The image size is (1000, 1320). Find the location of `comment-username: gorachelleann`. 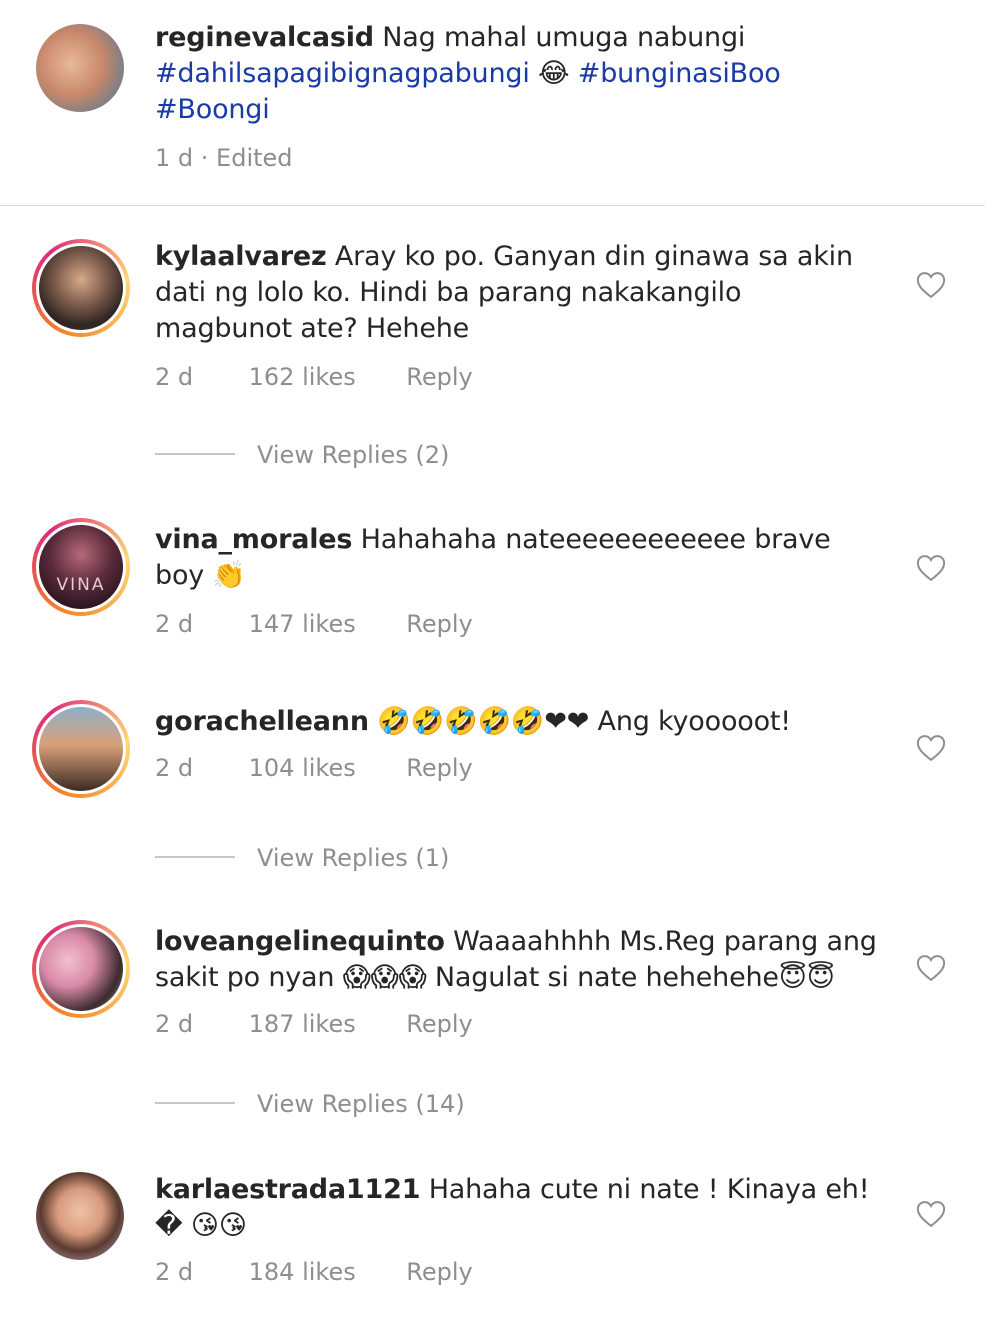

comment-username: gorachelleann is located at coordinates (262, 721).